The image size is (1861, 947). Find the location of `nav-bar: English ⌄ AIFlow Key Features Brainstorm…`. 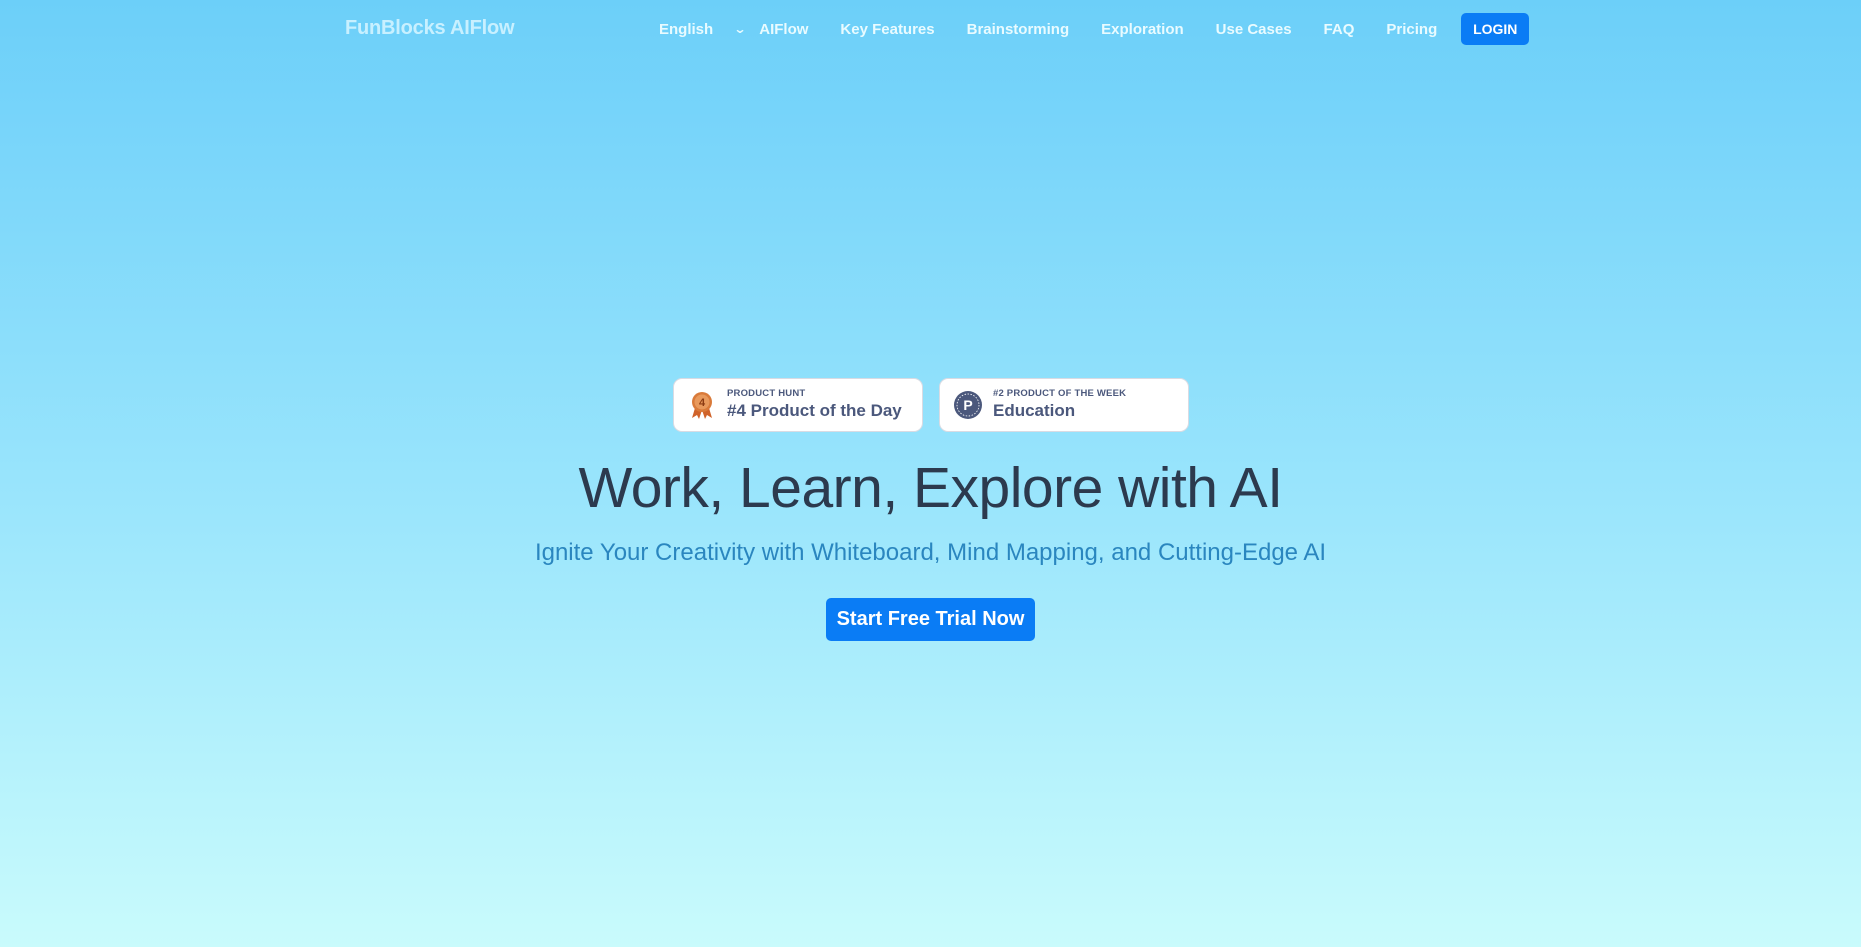

nav-bar: English ⌄ AIFlow Key Features Brainstorm… is located at coordinates (1094, 29).